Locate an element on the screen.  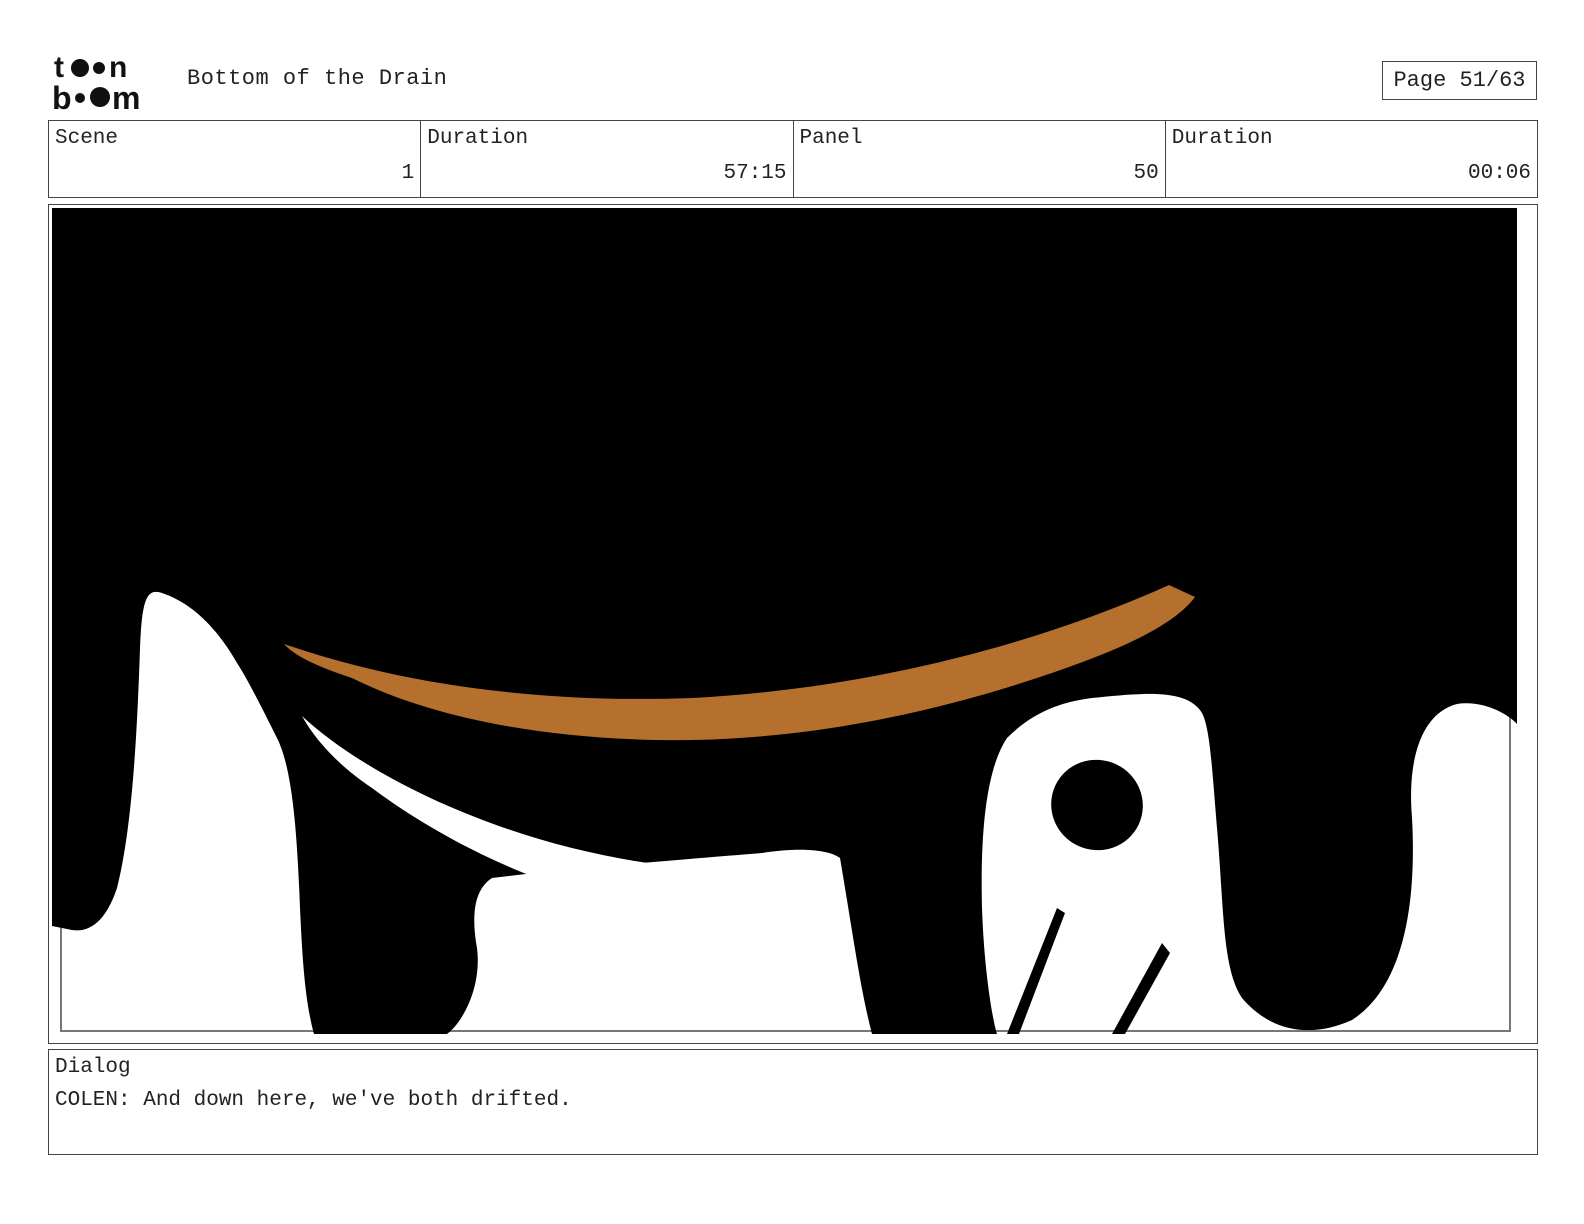
panel-value: 50 is located at coordinates (1146, 173).